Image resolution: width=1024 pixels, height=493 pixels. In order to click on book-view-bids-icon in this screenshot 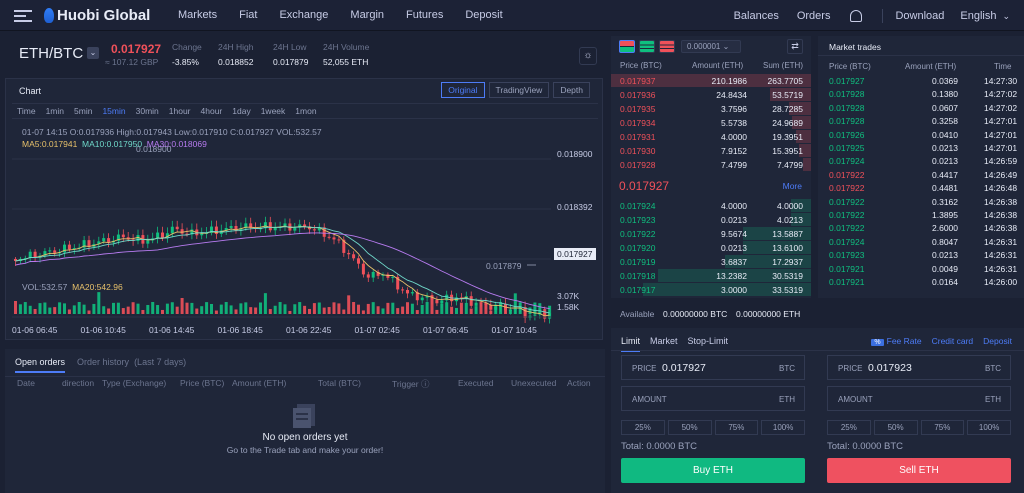, I will do `click(647, 46)`.